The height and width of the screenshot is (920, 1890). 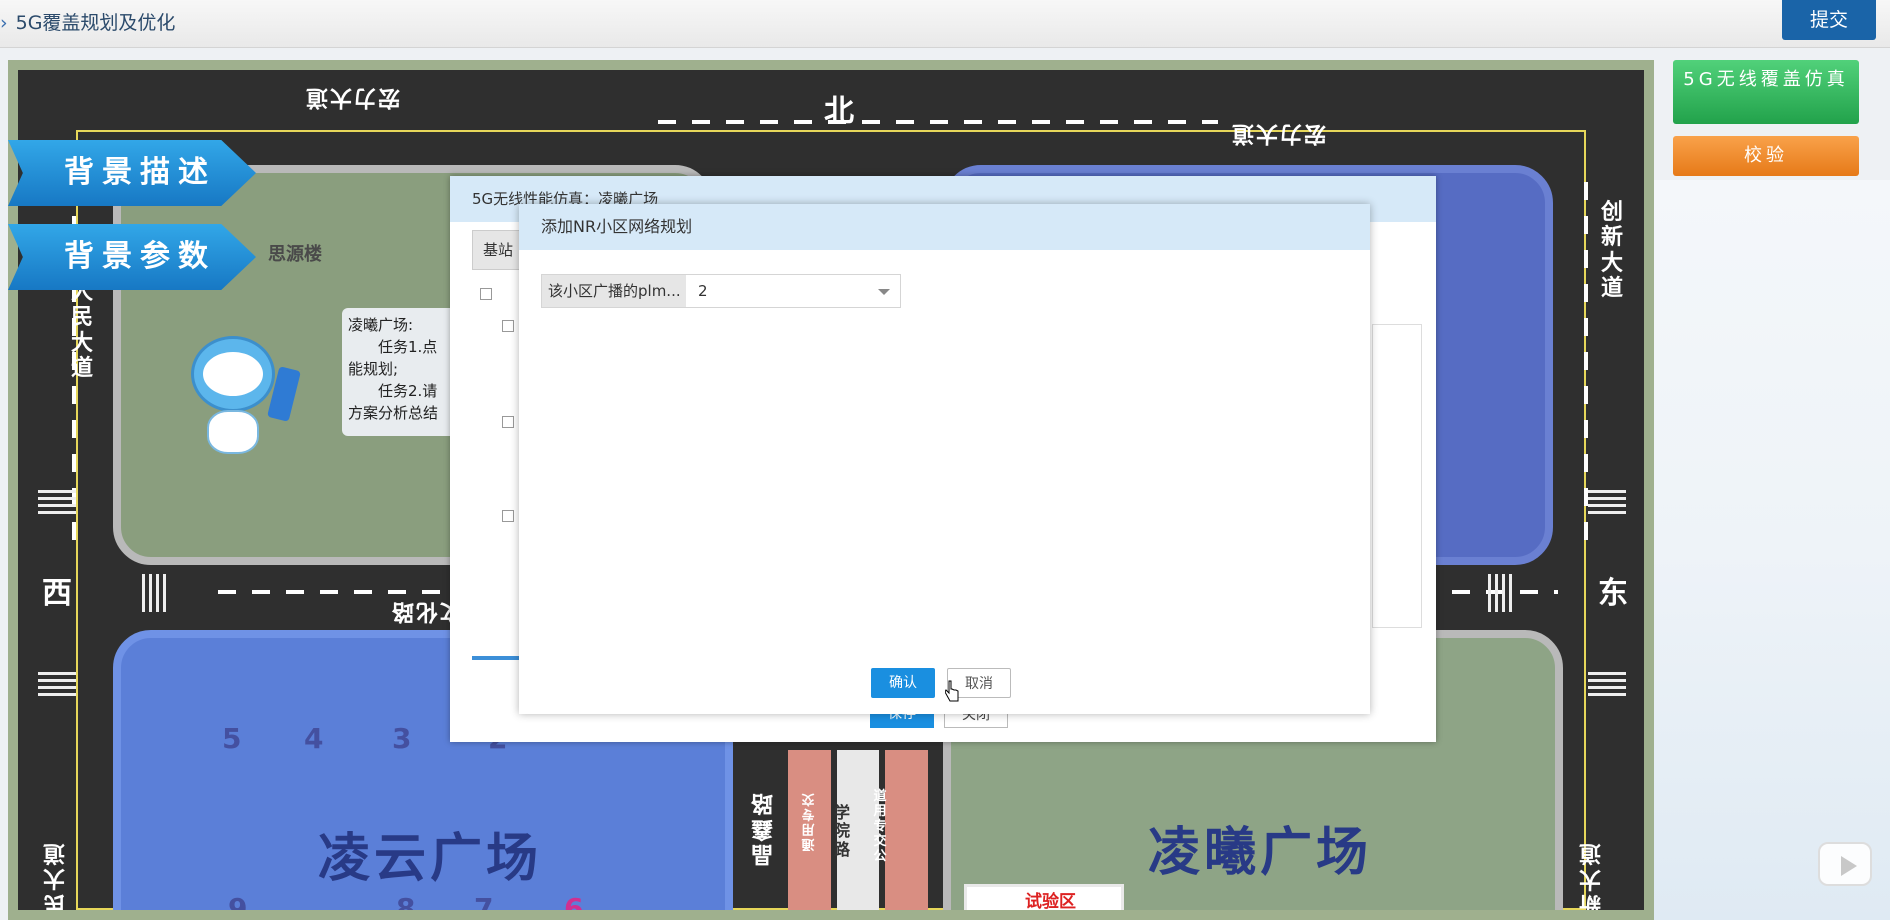 I want to click on check-button: 校验, so click(x=1766, y=156).